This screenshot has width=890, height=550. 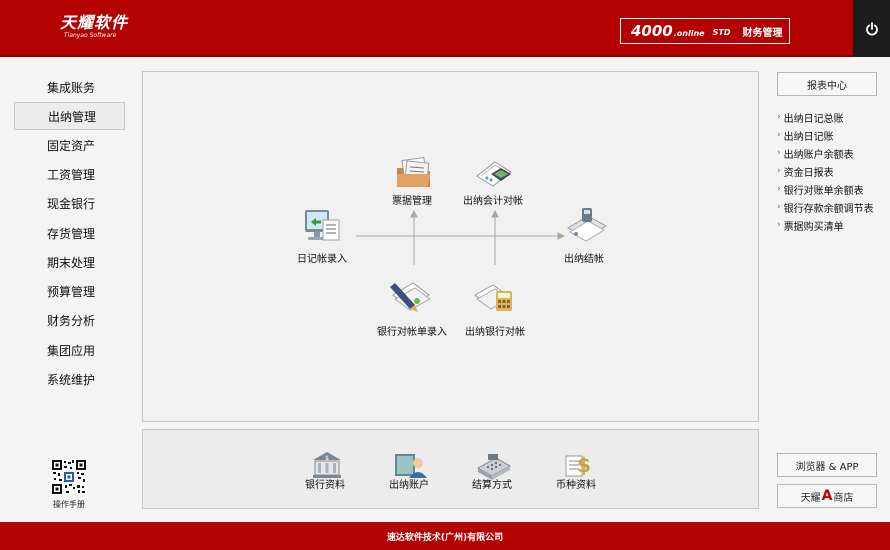 What do you see at coordinates (413, 171) in the screenshot?
I see `bills-folder-icon` at bounding box center [413, 171].